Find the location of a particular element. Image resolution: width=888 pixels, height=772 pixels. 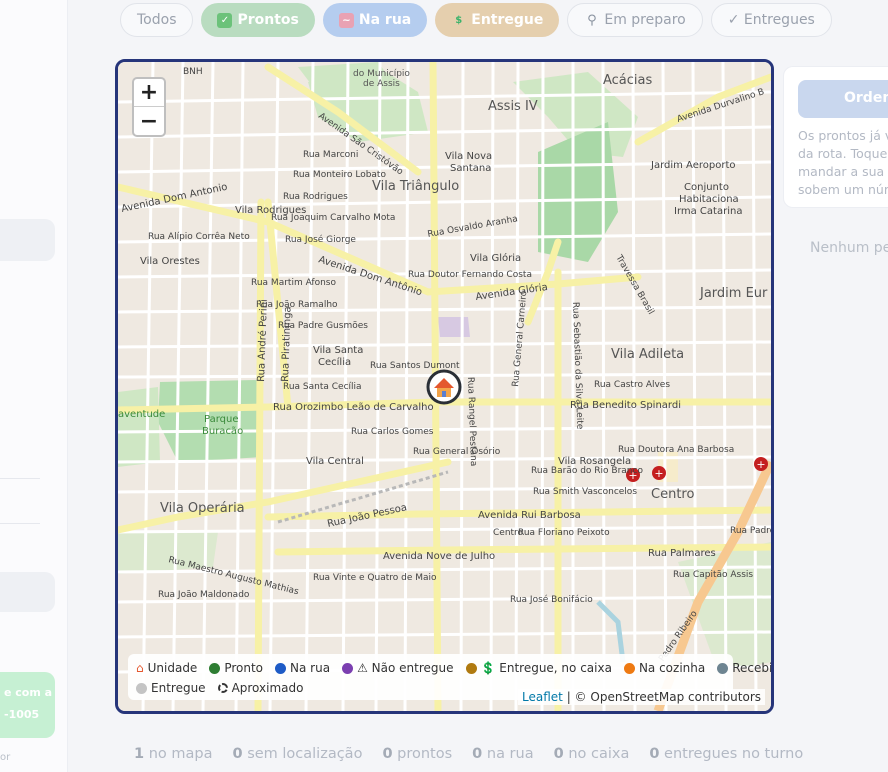

zoom-out-button: − is located at coordinates (149, 121).